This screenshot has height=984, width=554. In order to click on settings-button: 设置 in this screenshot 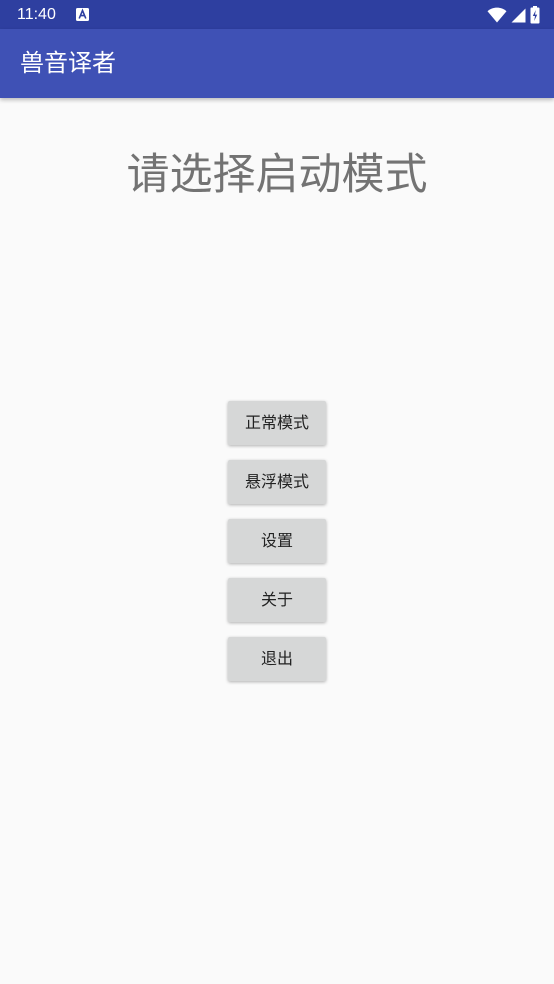, I will do `click(277, 541)`.